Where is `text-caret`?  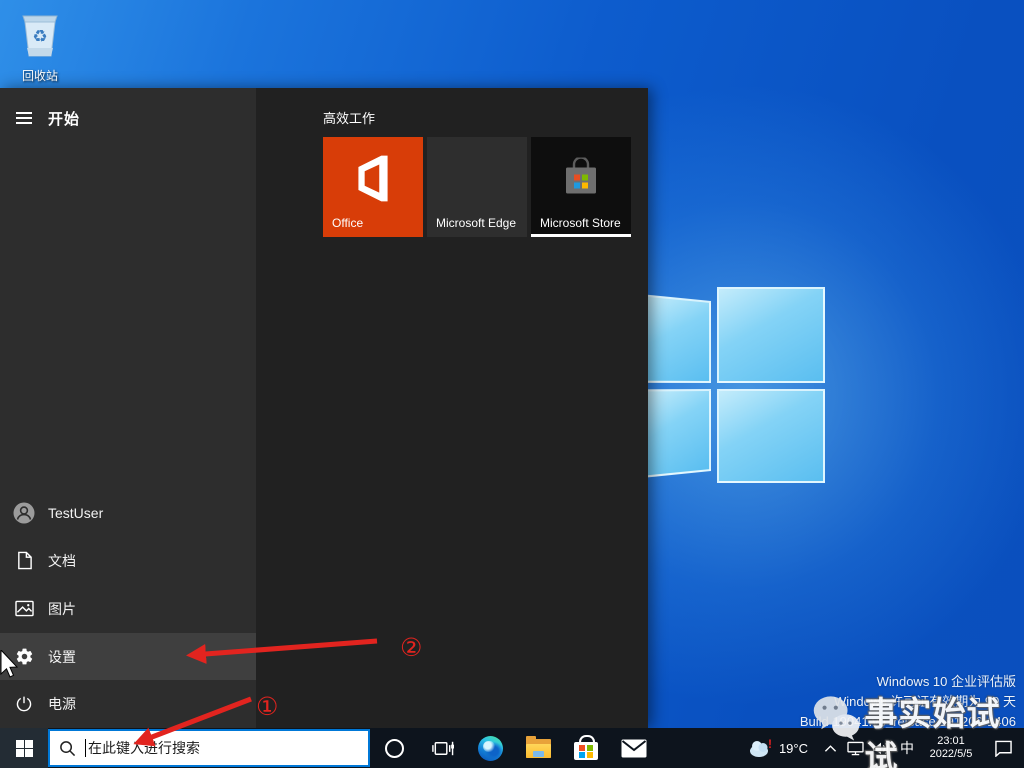 text-caret is located at coordinates (85, 748).